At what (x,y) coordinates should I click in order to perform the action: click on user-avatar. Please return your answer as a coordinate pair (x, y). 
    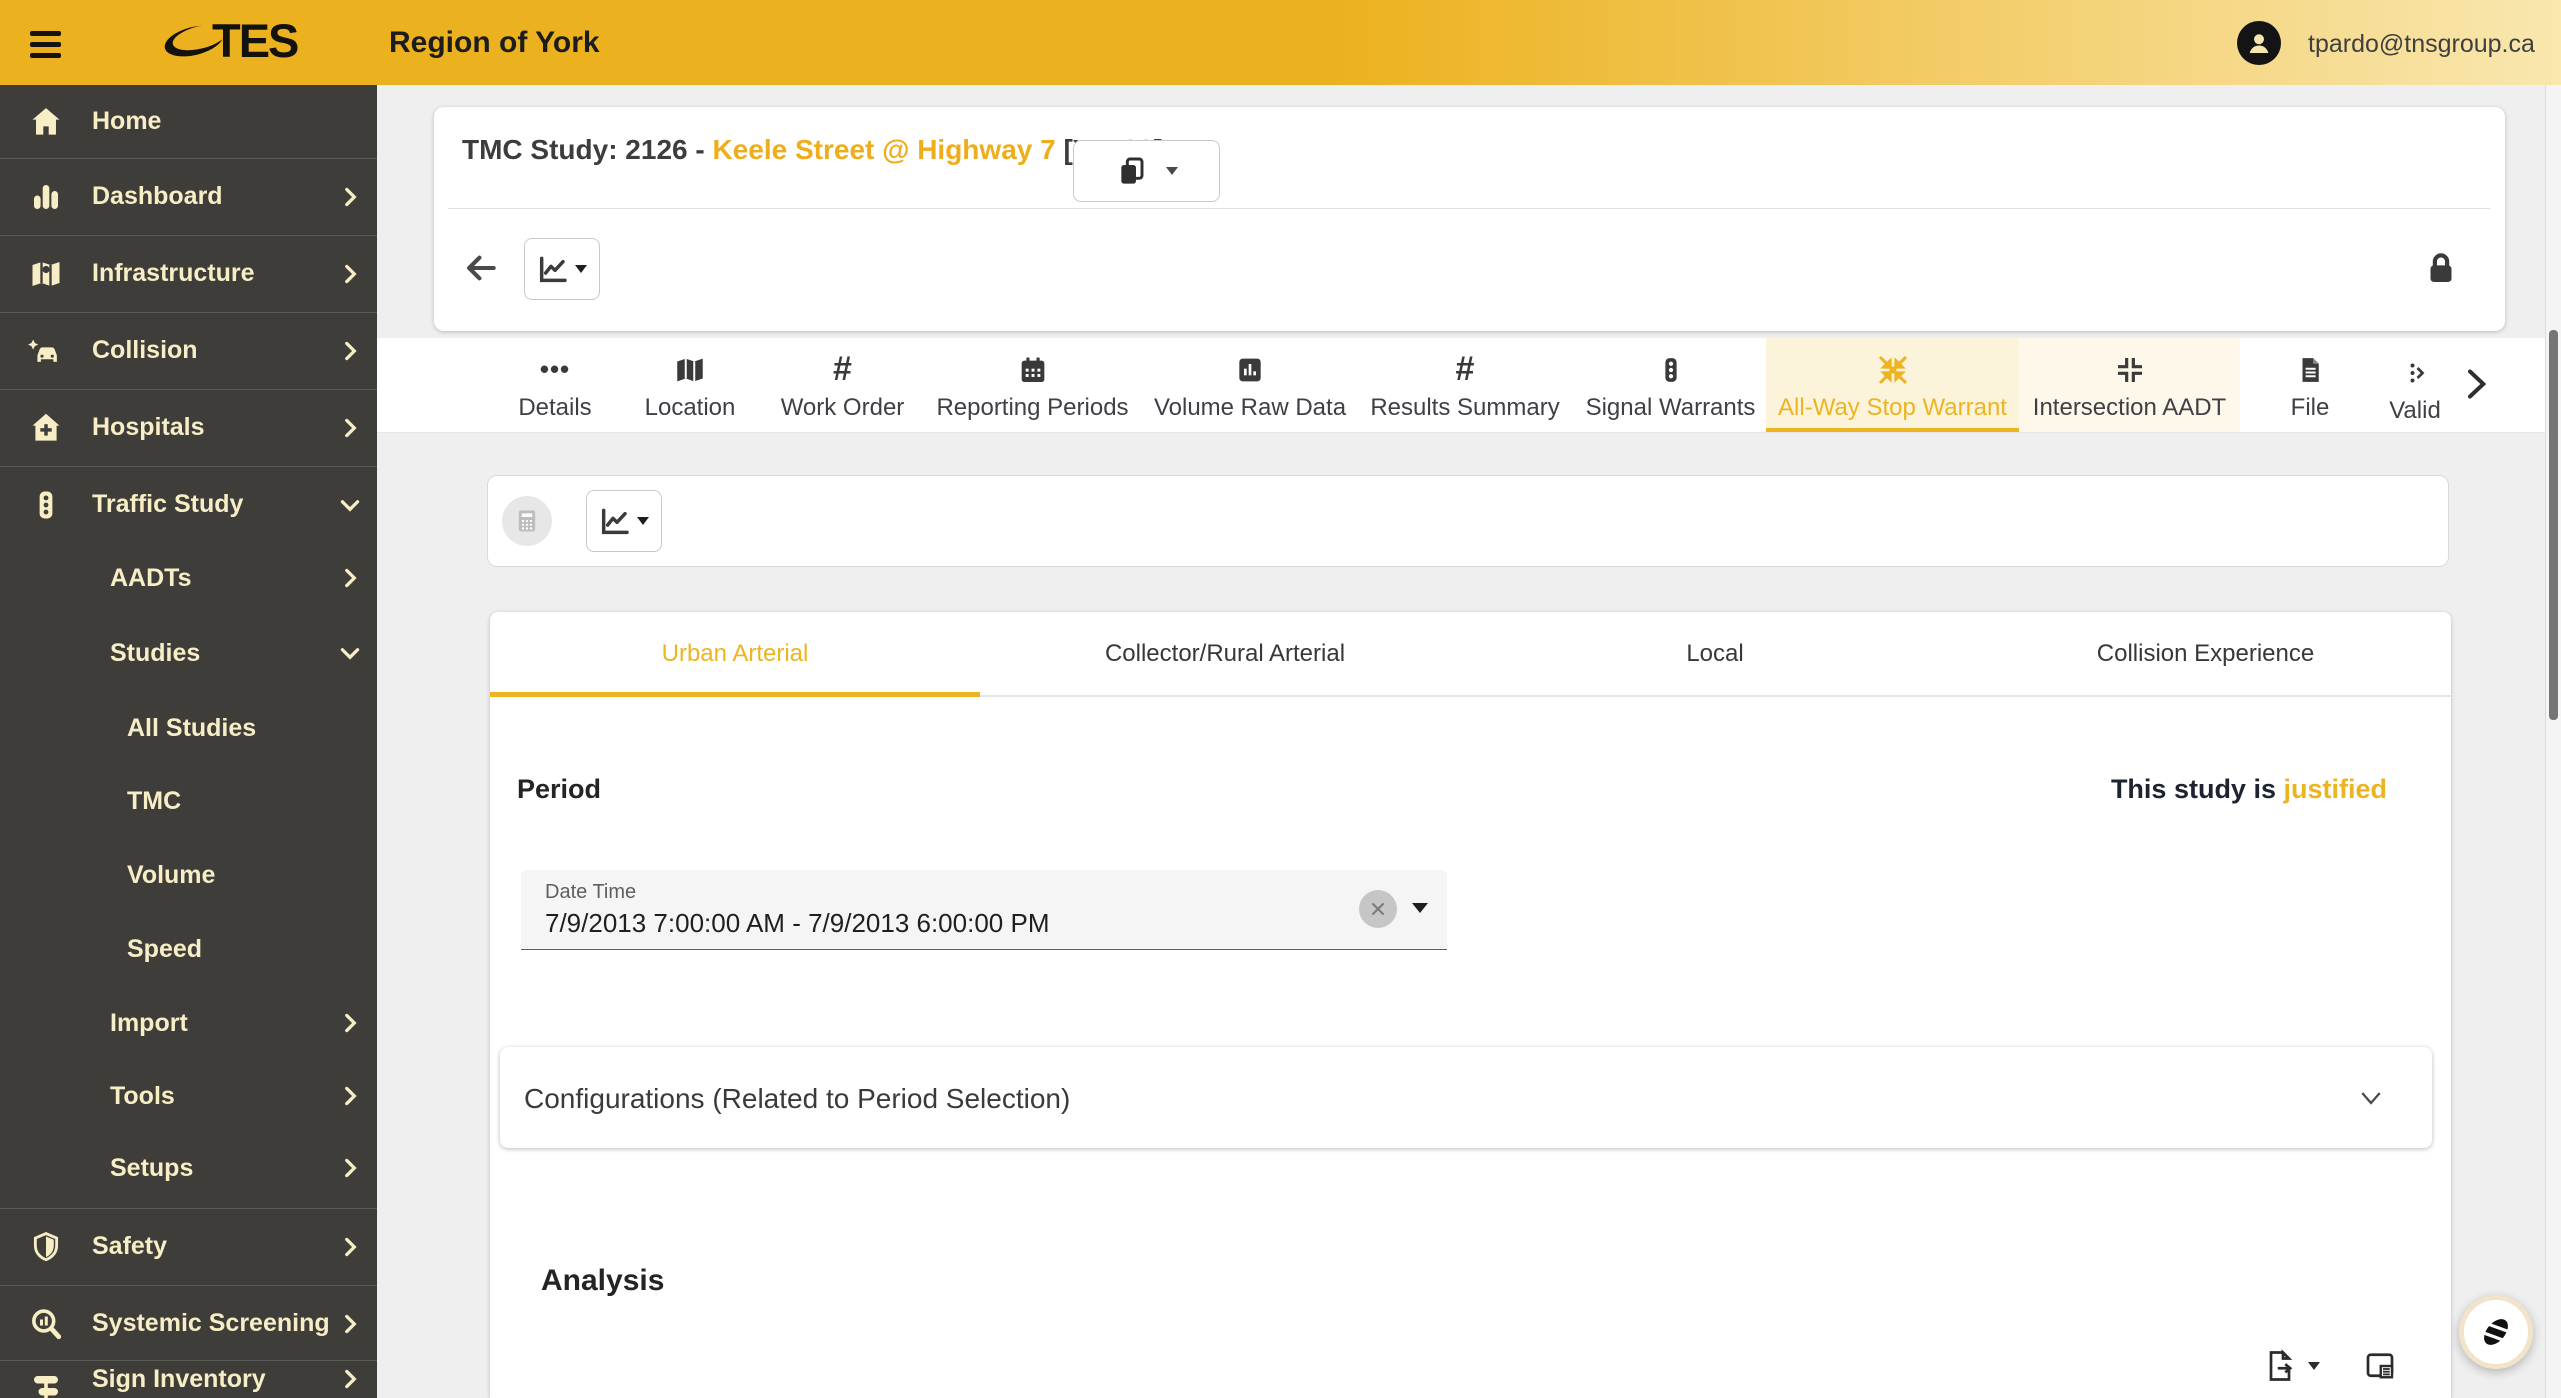
    Looking at the image, I should click on (2259, 43).